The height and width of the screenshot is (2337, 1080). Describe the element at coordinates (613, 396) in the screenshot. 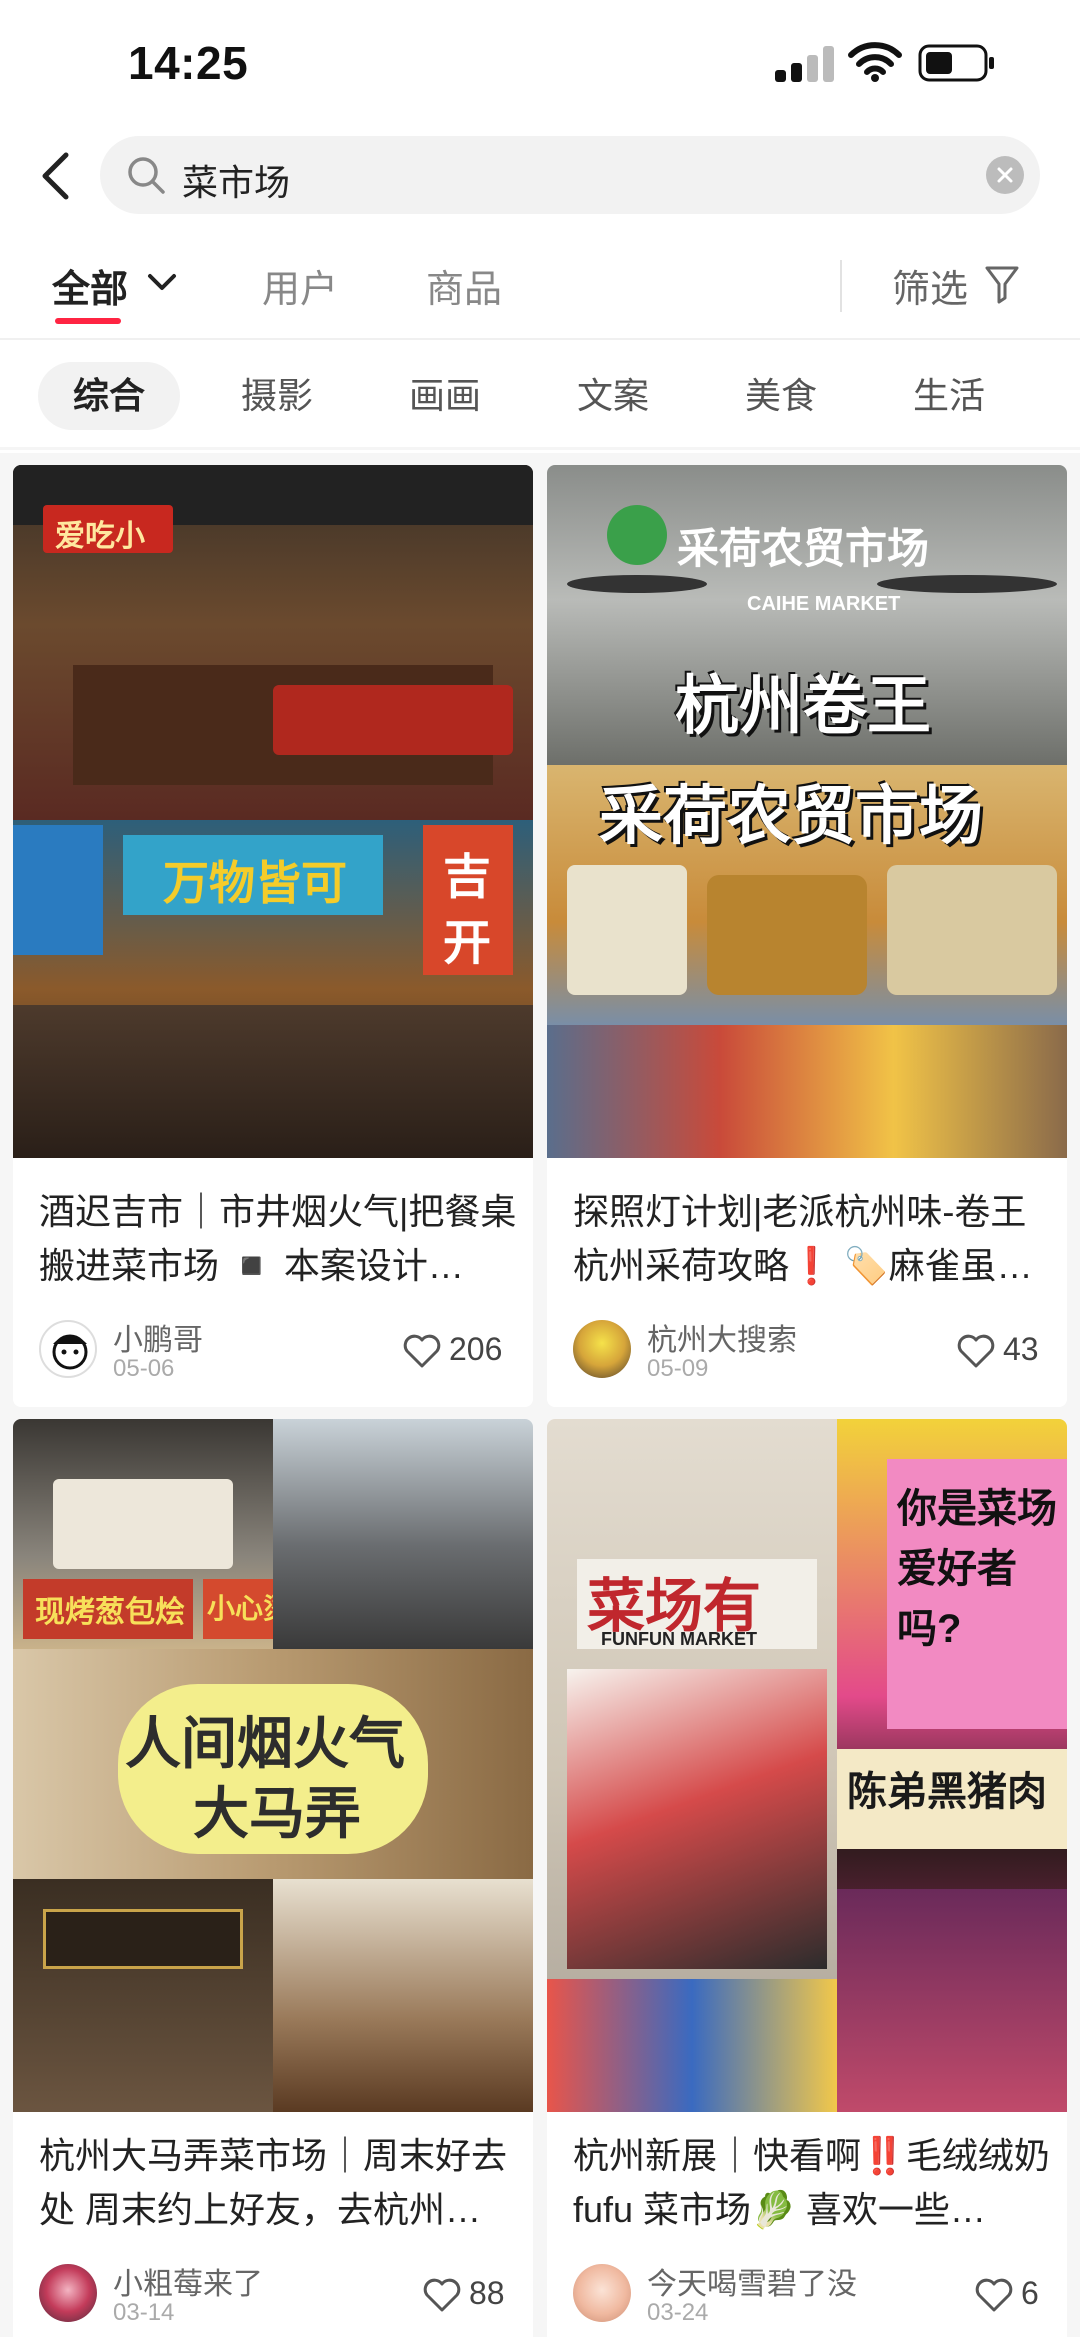

I see `chip-copywriting: 文案` at that location.